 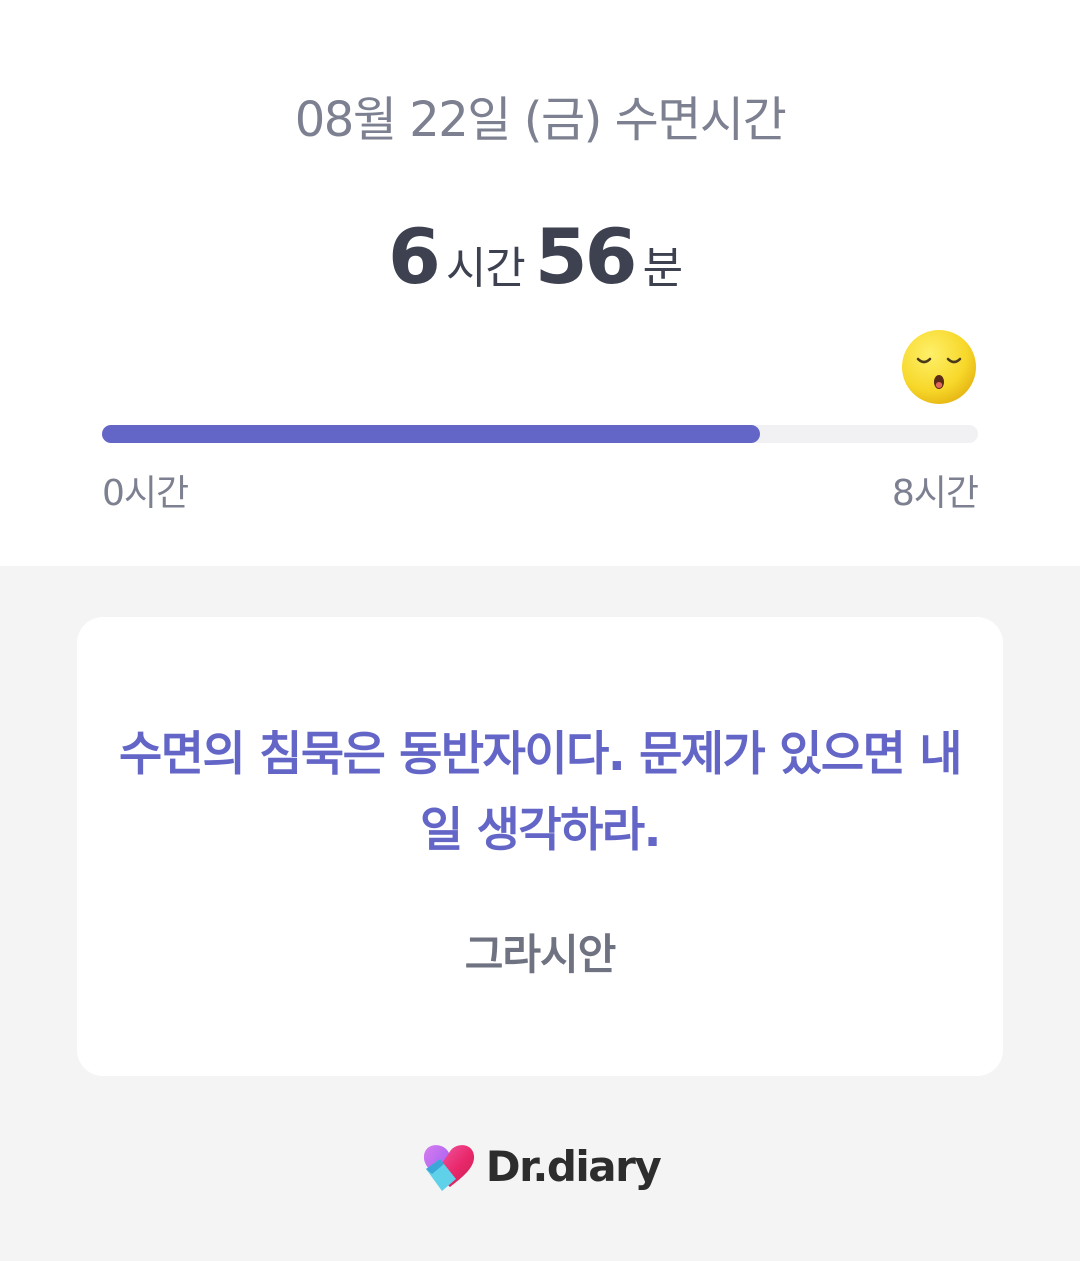 What do you see at coordinates (939, 367) in the screenshot?
I see `sleeping-face-icon` at bounding box center [939, 367].